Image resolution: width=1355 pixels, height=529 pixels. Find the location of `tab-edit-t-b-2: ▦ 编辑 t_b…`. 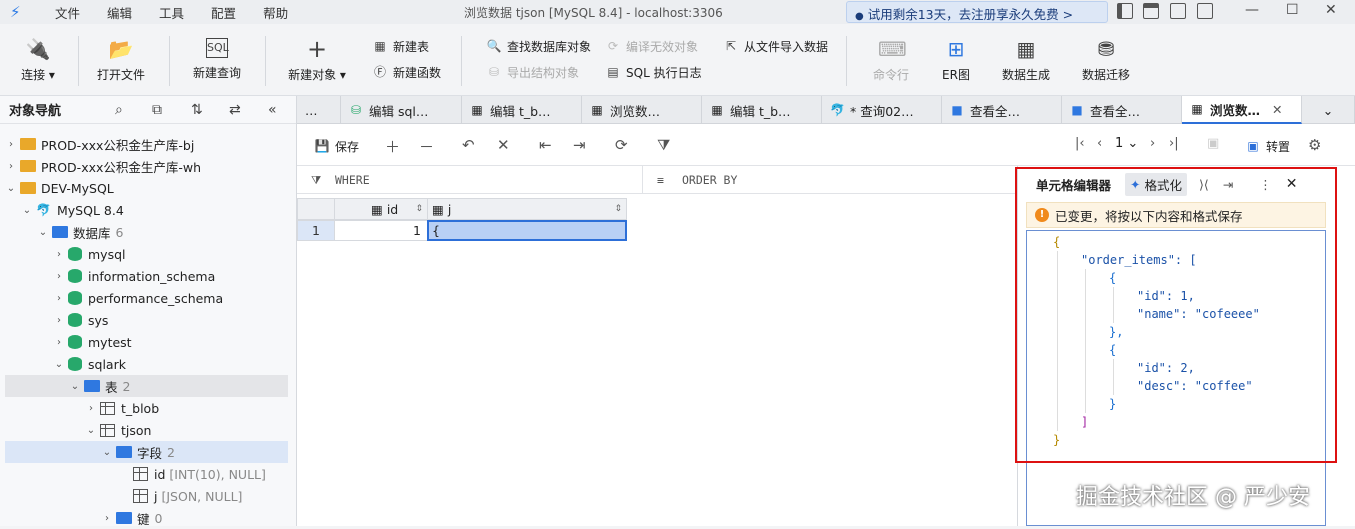

tab-edit-t-b-2: ▦ 编辑 t_b… is located at coordinates (762, 110).